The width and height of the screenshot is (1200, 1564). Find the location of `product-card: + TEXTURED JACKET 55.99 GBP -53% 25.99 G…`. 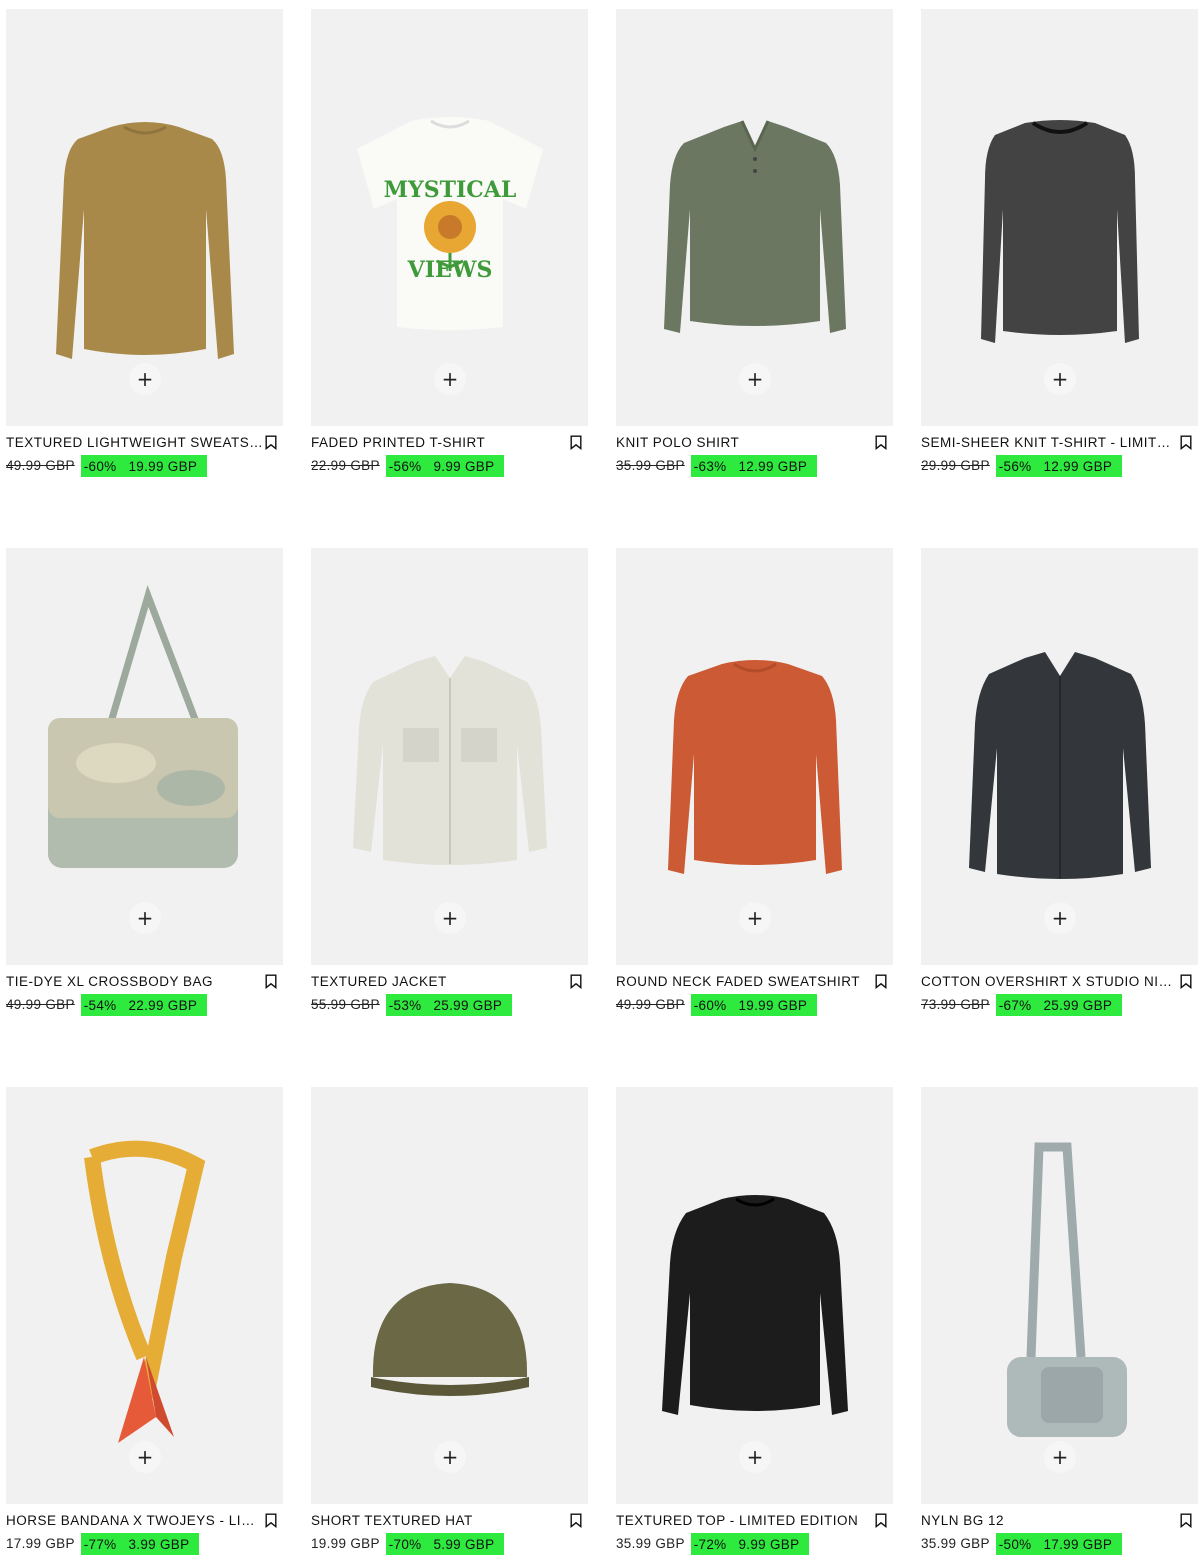

product-card: + TEXTURED JACKET 55.99 GBP -53% 25.99 G… is located at coordinates (449, 784).